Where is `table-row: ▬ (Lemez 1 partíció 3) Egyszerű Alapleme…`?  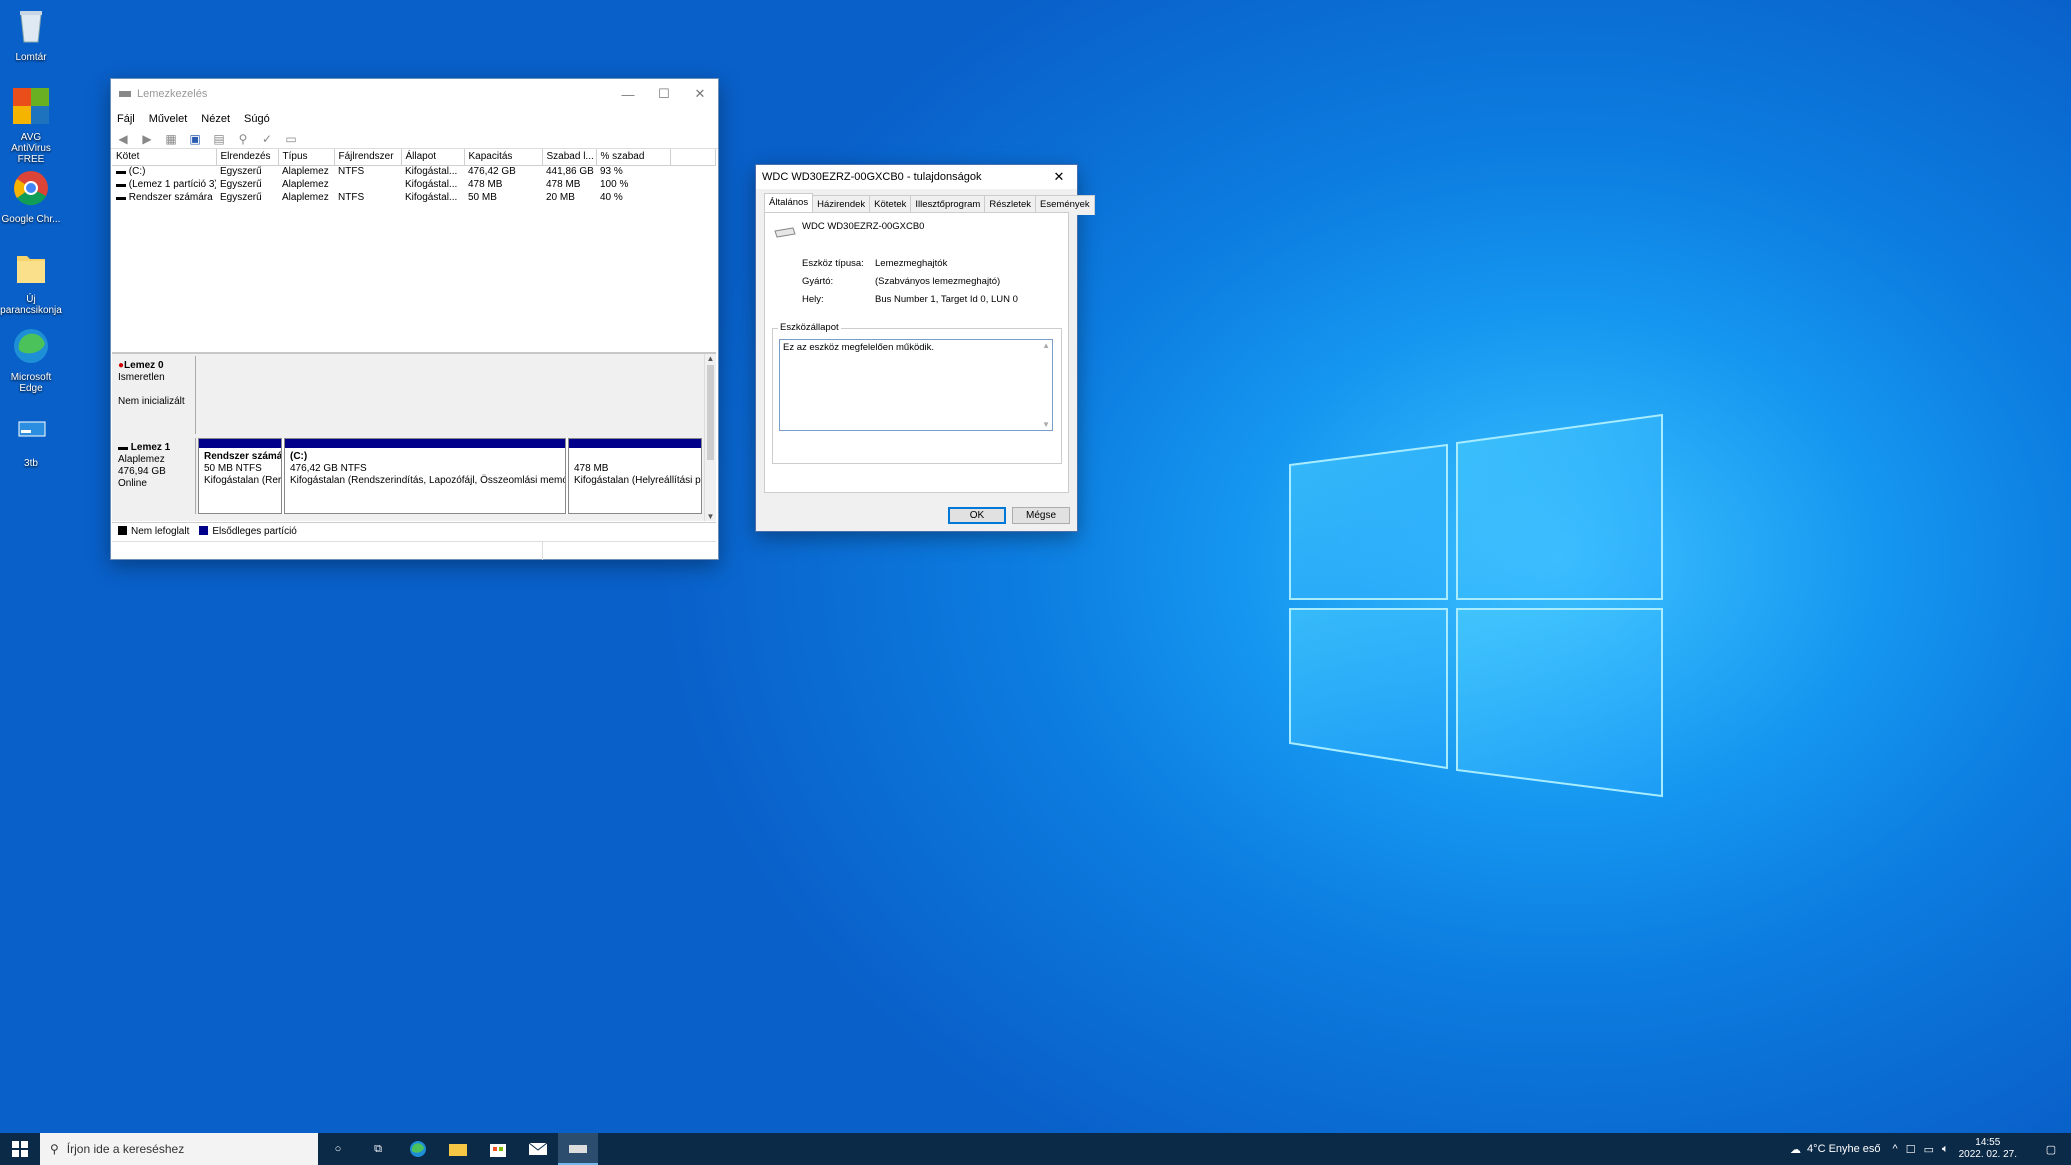 table-row: ▬ (Lemez 1 partíció 3) Egyszerű Alapleme… is located at coordinates (414, 184).